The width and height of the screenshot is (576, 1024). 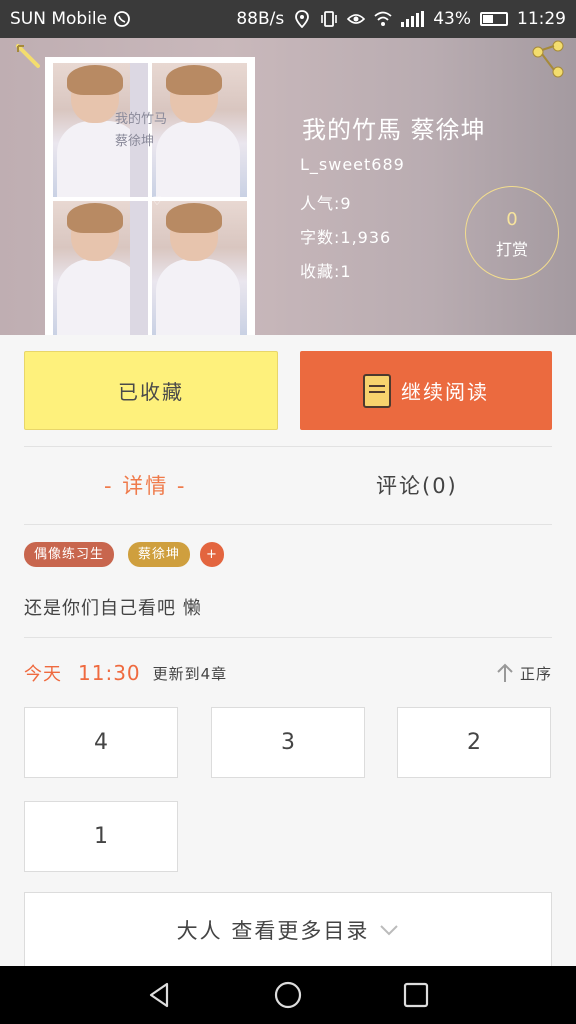 What do you see at coordinates (260, 19) in the screenshot?
I see `network-speed: 88B/s` at bounding box center [260, 19].